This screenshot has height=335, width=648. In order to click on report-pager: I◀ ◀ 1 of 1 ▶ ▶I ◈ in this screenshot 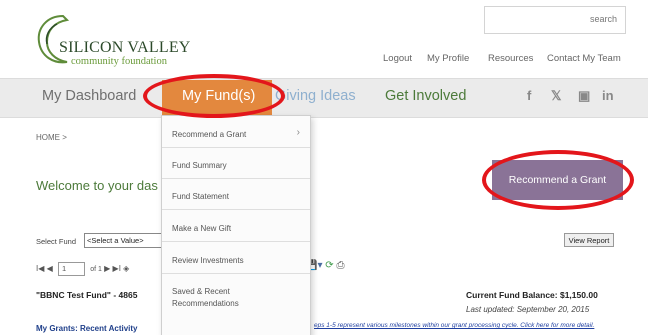, I will do `click(82, 269)`.